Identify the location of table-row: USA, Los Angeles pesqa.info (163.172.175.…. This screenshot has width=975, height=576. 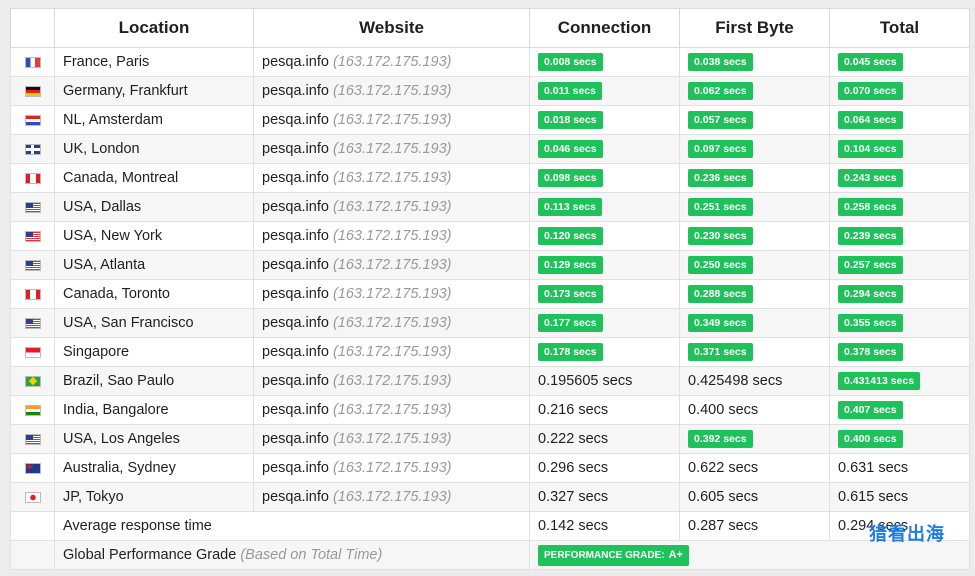
(490, 439).